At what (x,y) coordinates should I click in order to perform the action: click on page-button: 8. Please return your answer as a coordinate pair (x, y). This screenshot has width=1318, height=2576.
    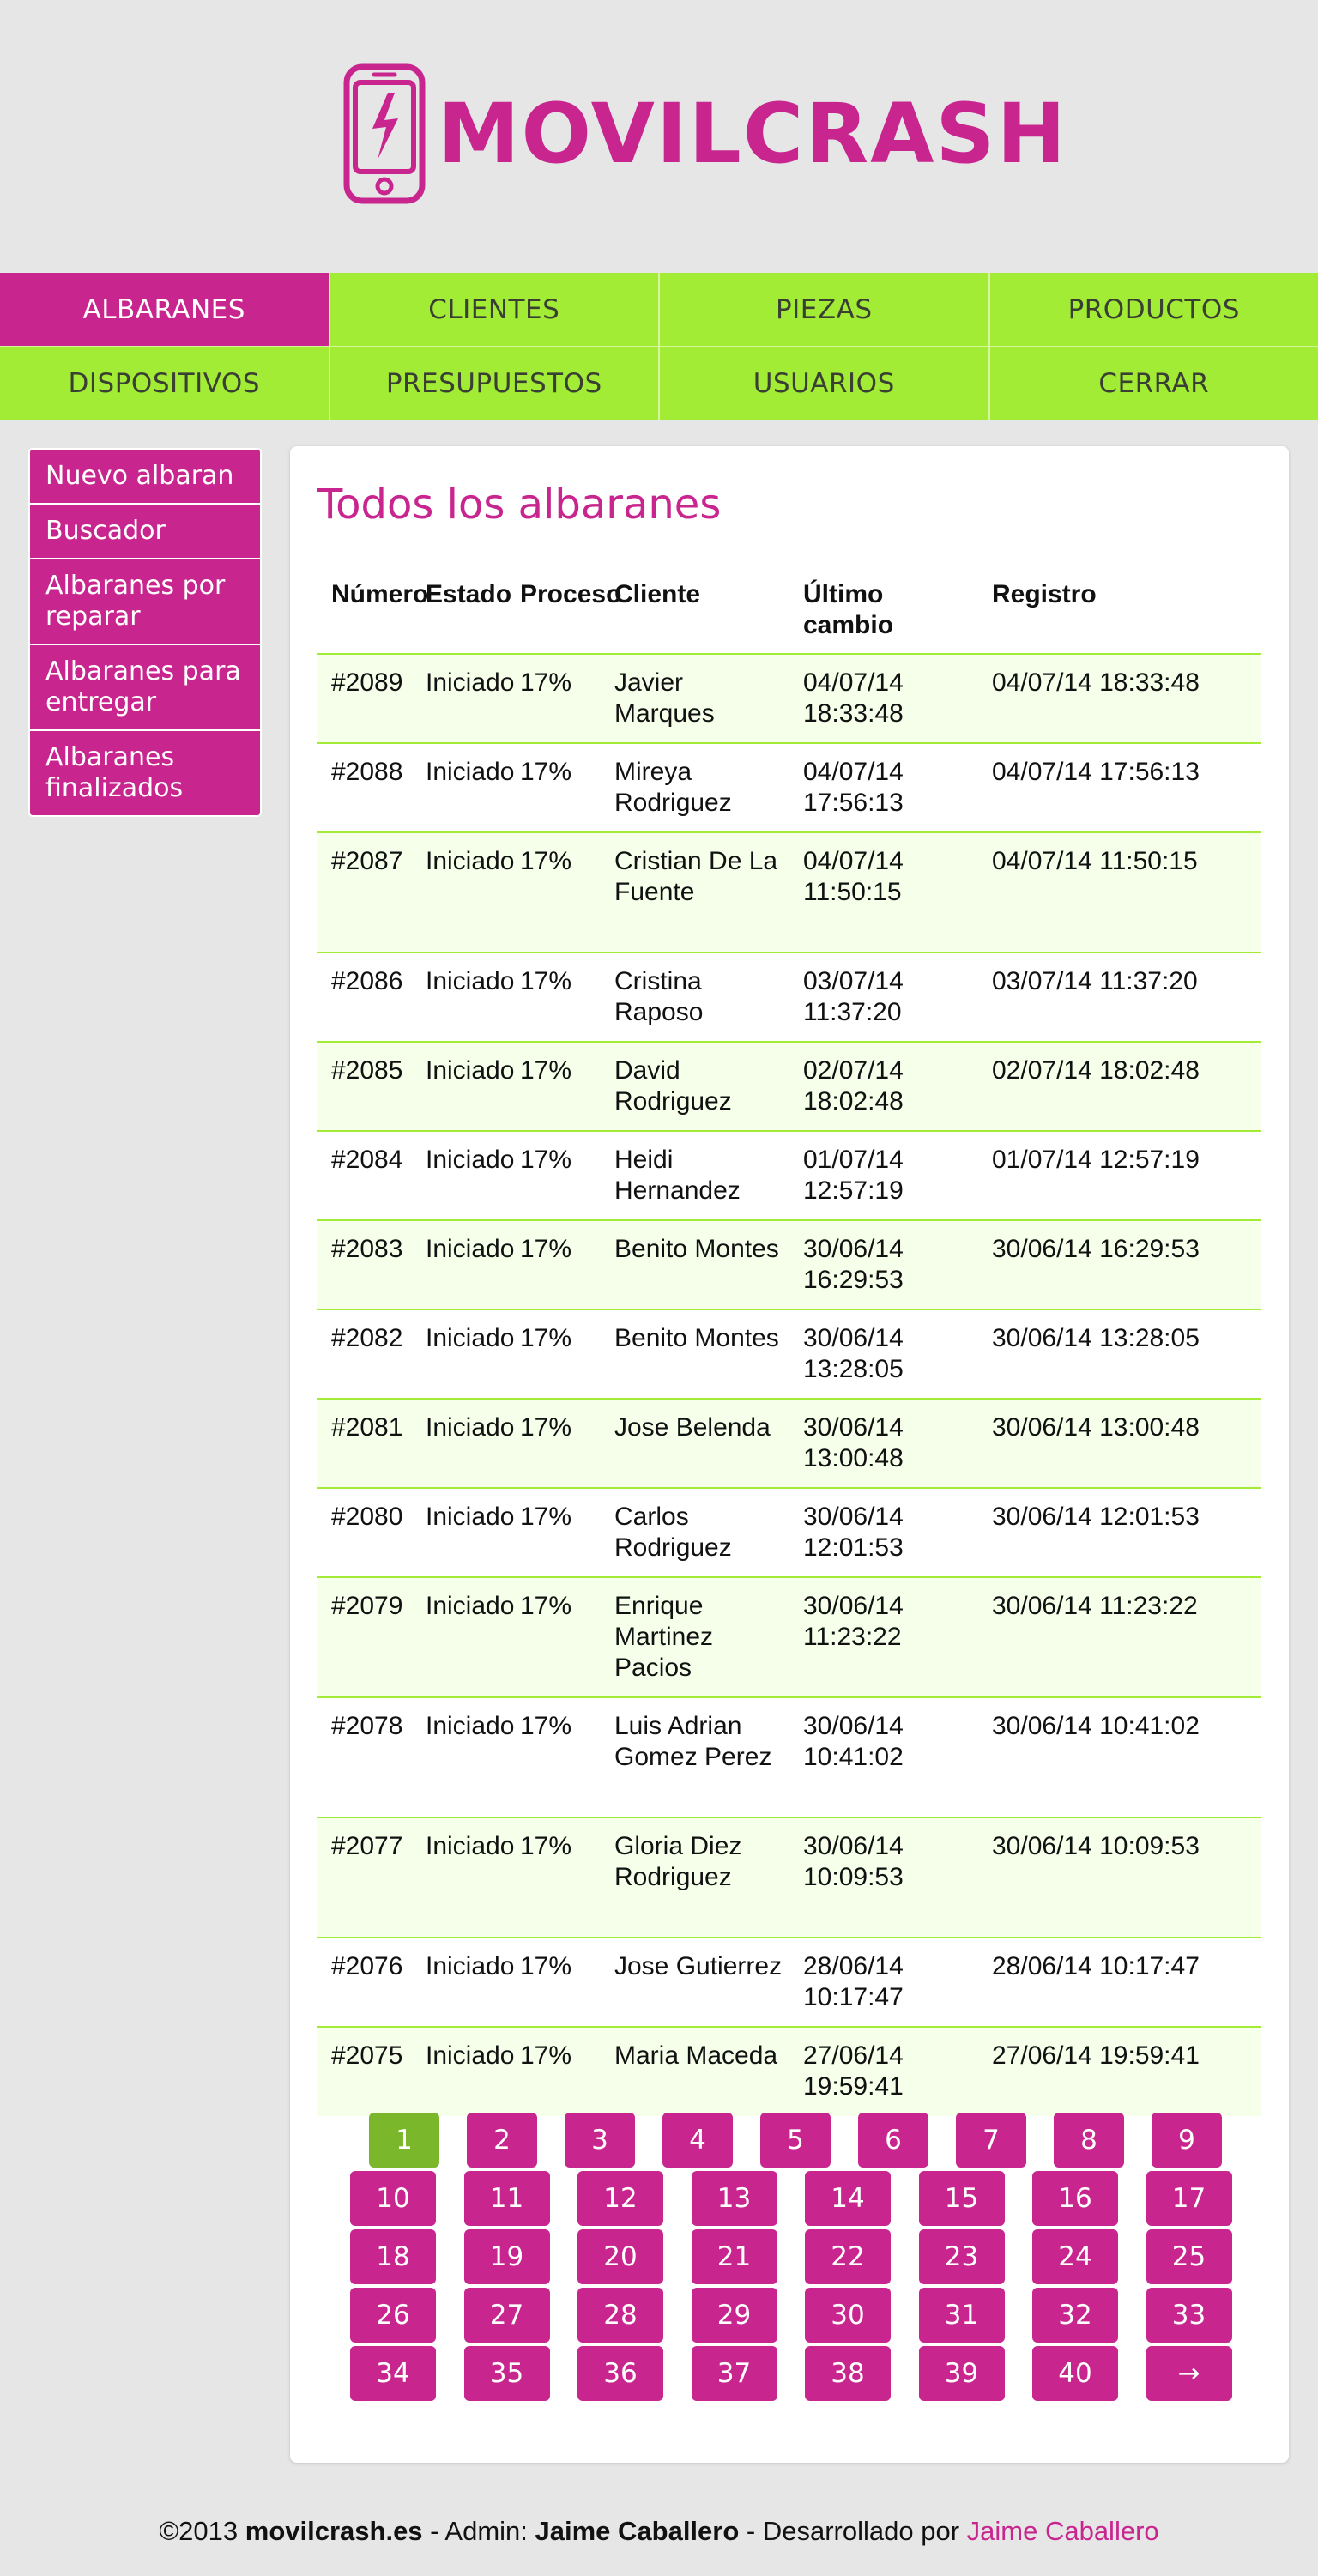
    Looking at the image, I should click on (1089, 2140).